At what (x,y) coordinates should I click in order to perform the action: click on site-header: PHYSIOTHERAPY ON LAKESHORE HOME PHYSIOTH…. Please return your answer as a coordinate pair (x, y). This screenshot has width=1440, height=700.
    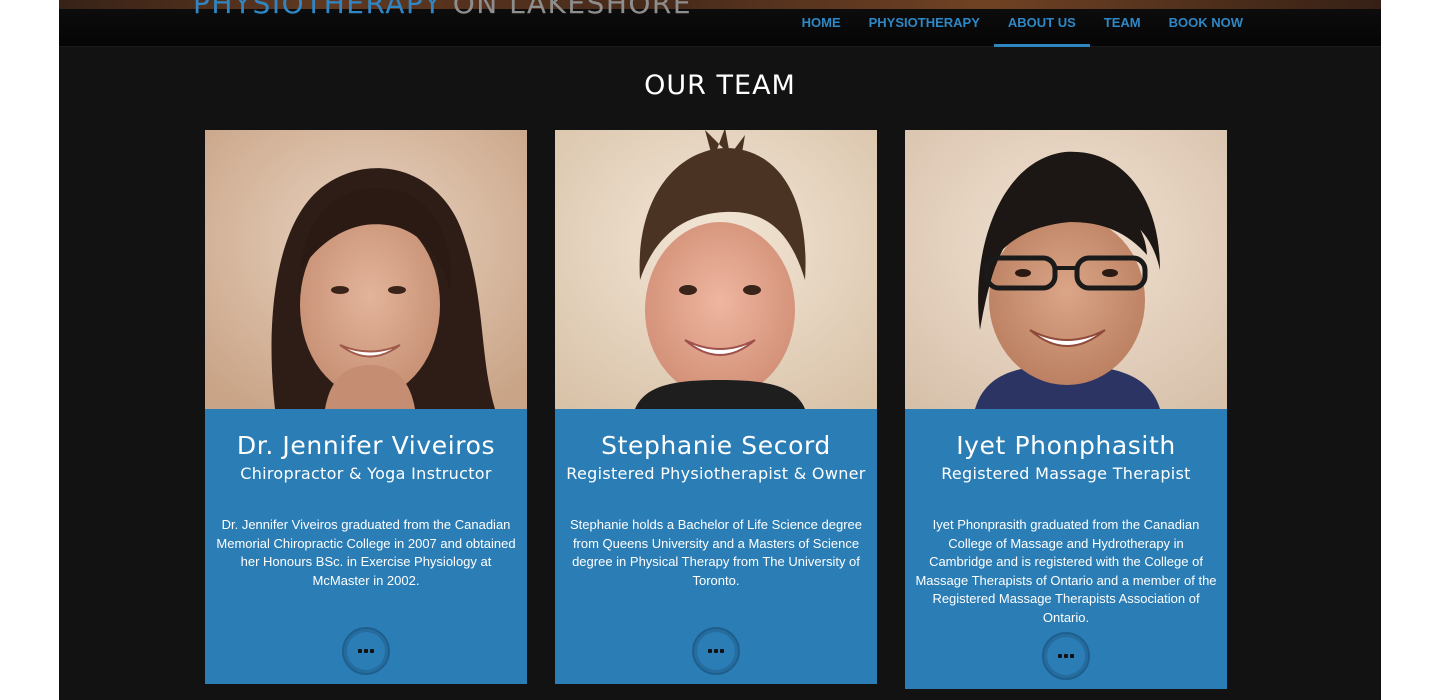
    Looking at the image, I should click on (720, 23).